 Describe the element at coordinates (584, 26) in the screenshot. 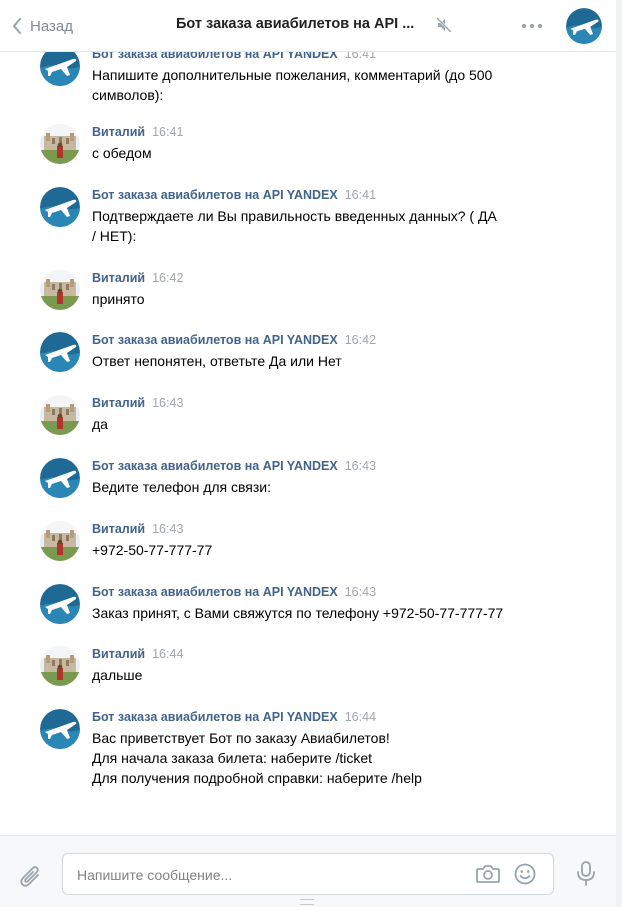

I see `chat-avatar` at that location.